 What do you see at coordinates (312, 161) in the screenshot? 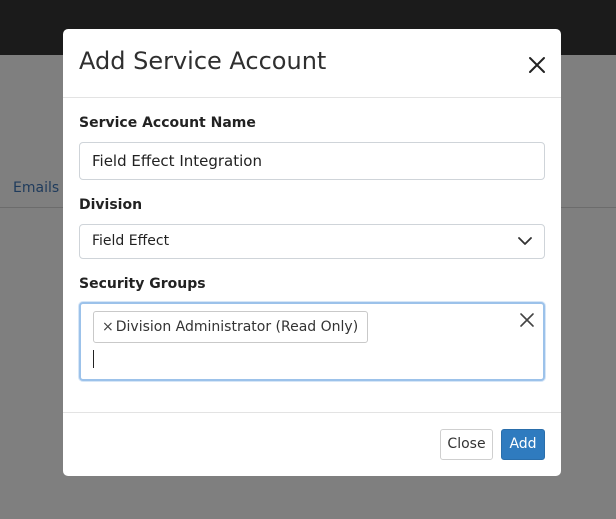
I see `service-account-name-input: Field Effect Integration` at bounding box center [312, 161].